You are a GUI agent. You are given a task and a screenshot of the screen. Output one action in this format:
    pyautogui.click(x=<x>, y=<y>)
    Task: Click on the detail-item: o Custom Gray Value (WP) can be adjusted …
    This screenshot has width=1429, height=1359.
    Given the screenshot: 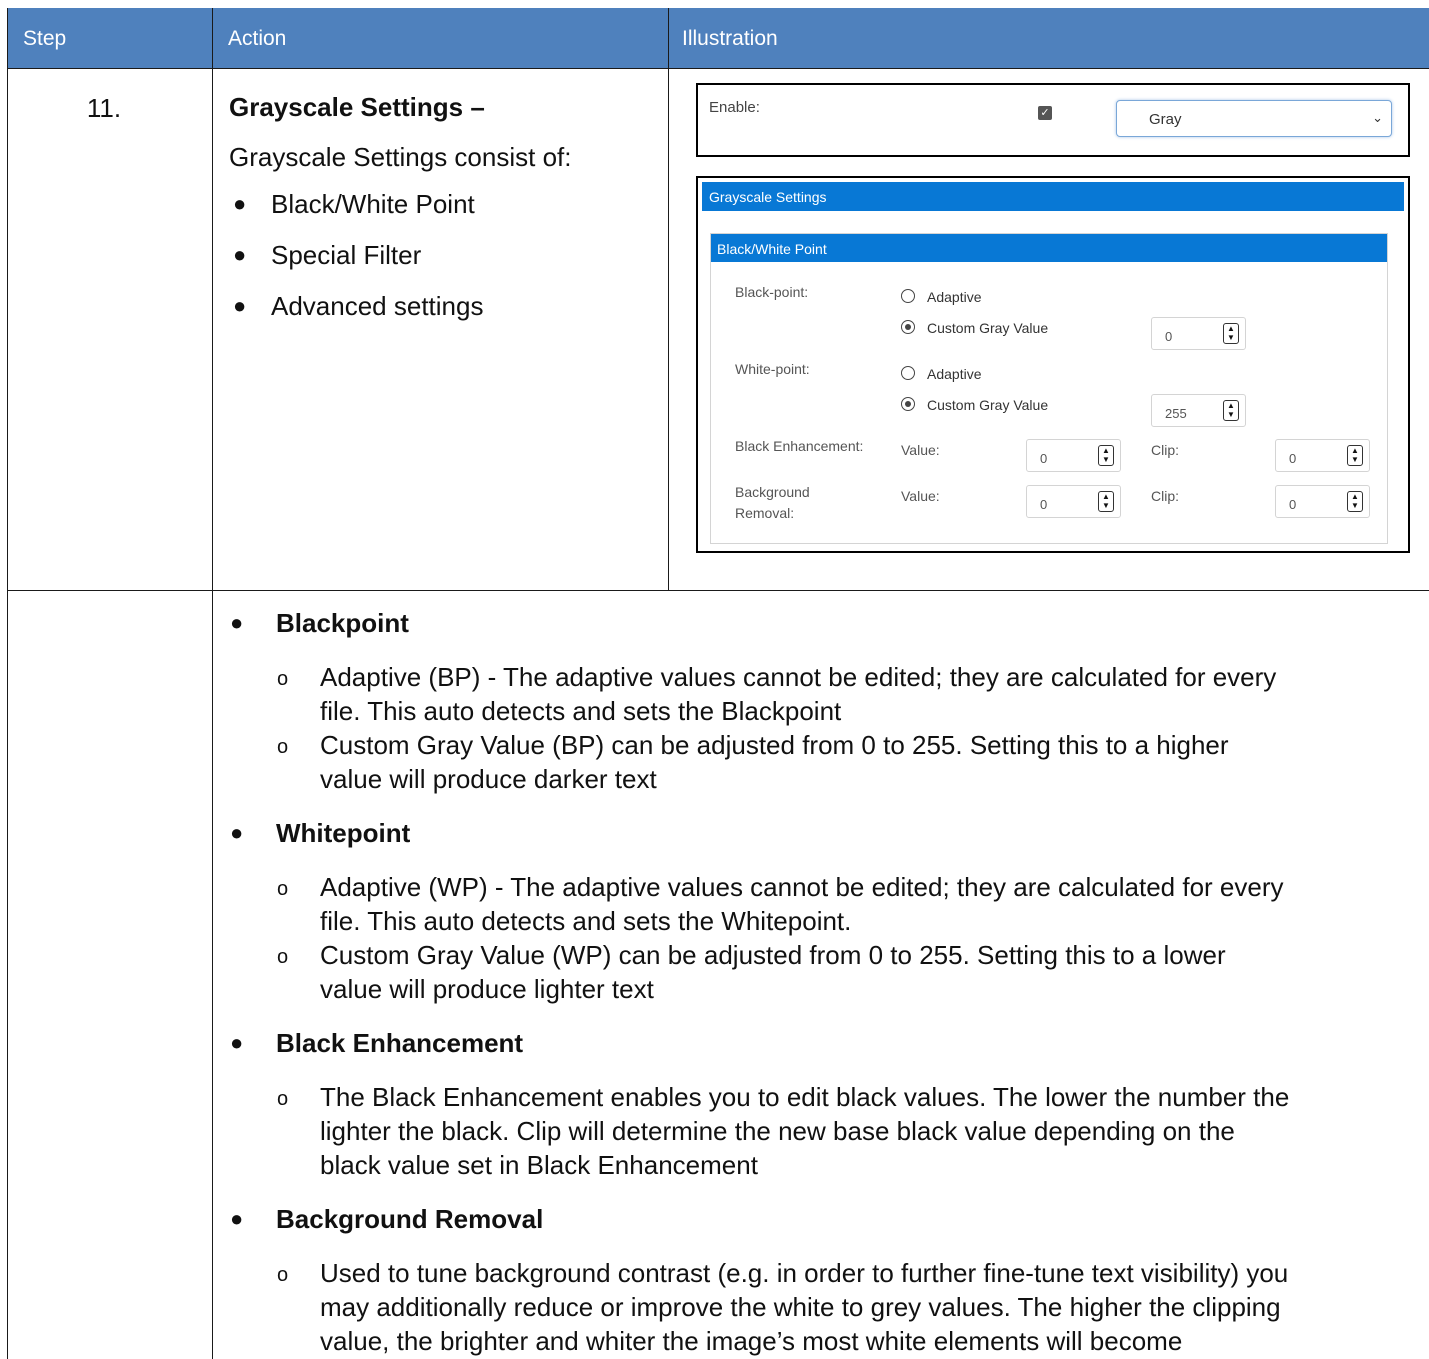 What is the action you would take?
    pyautogui.click(x=751, y=972)
    